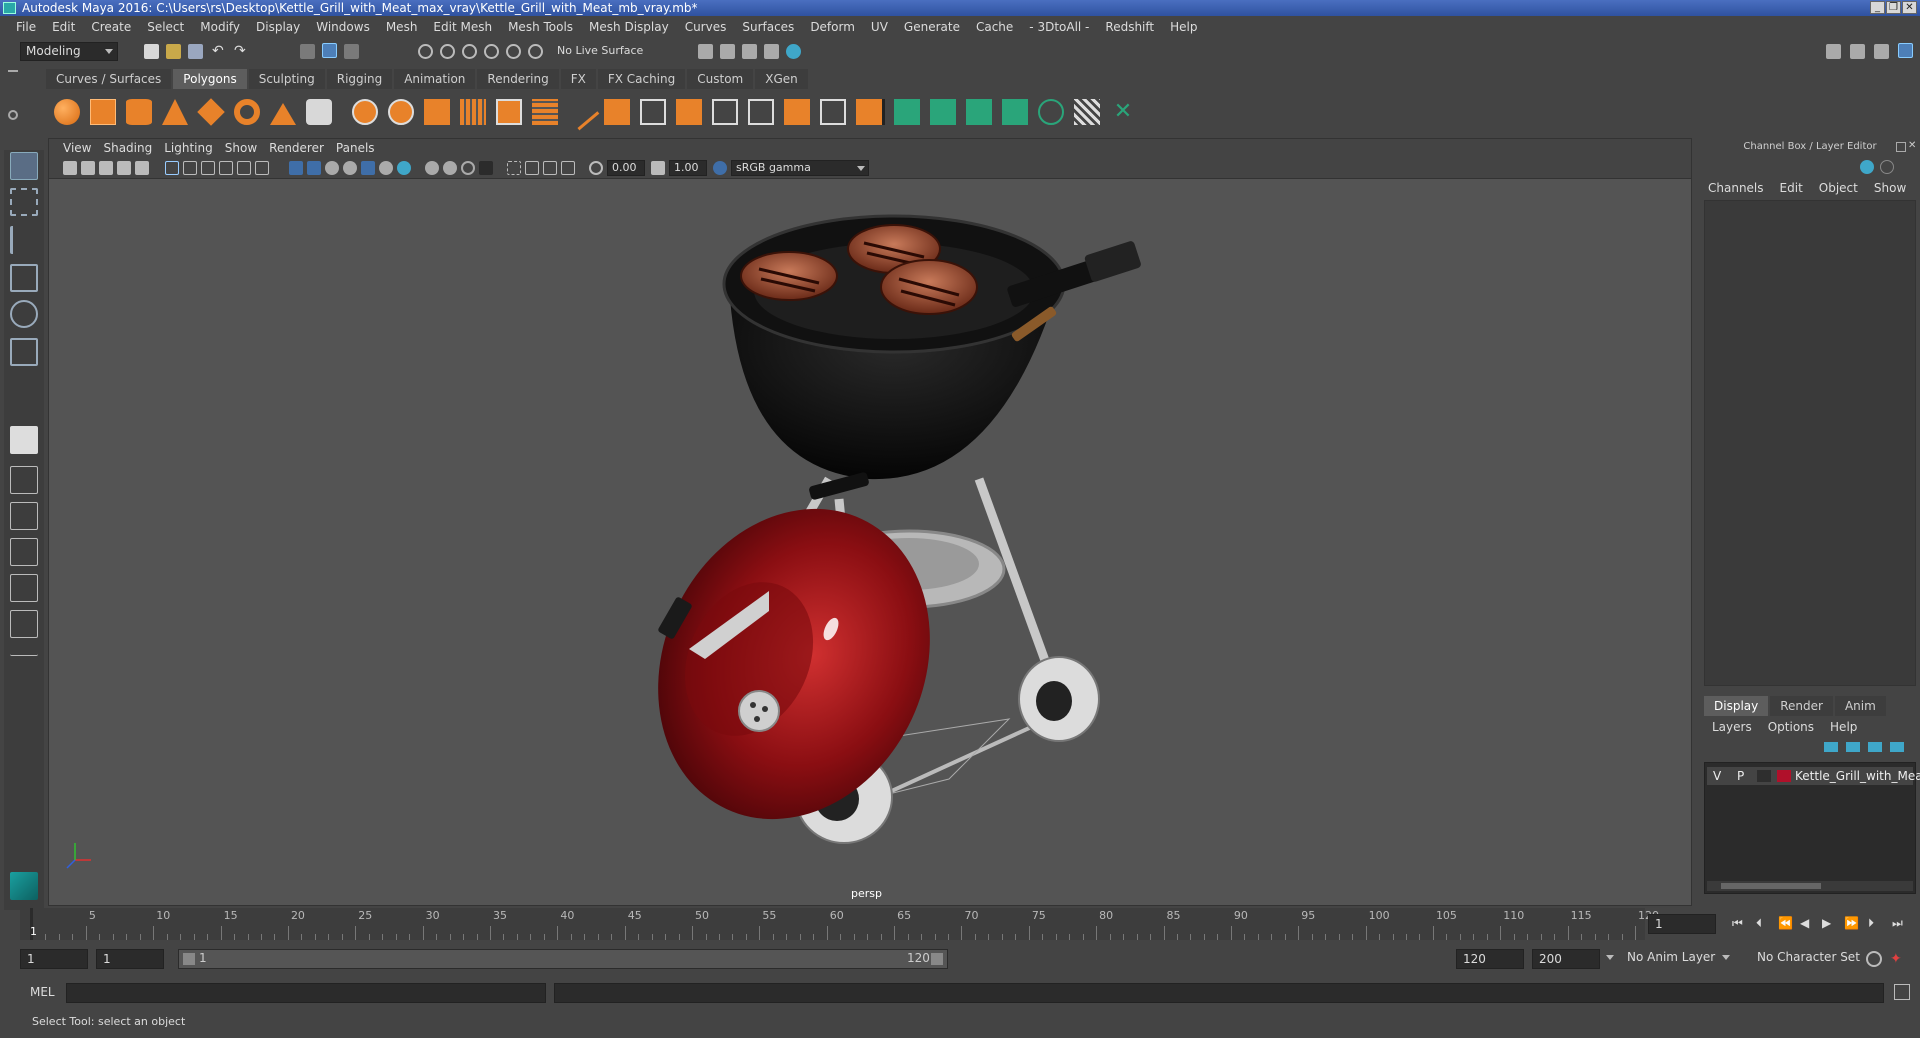 The image size is (1920, 1038). I want to click on close-button: ✕, so click(1909, 7).